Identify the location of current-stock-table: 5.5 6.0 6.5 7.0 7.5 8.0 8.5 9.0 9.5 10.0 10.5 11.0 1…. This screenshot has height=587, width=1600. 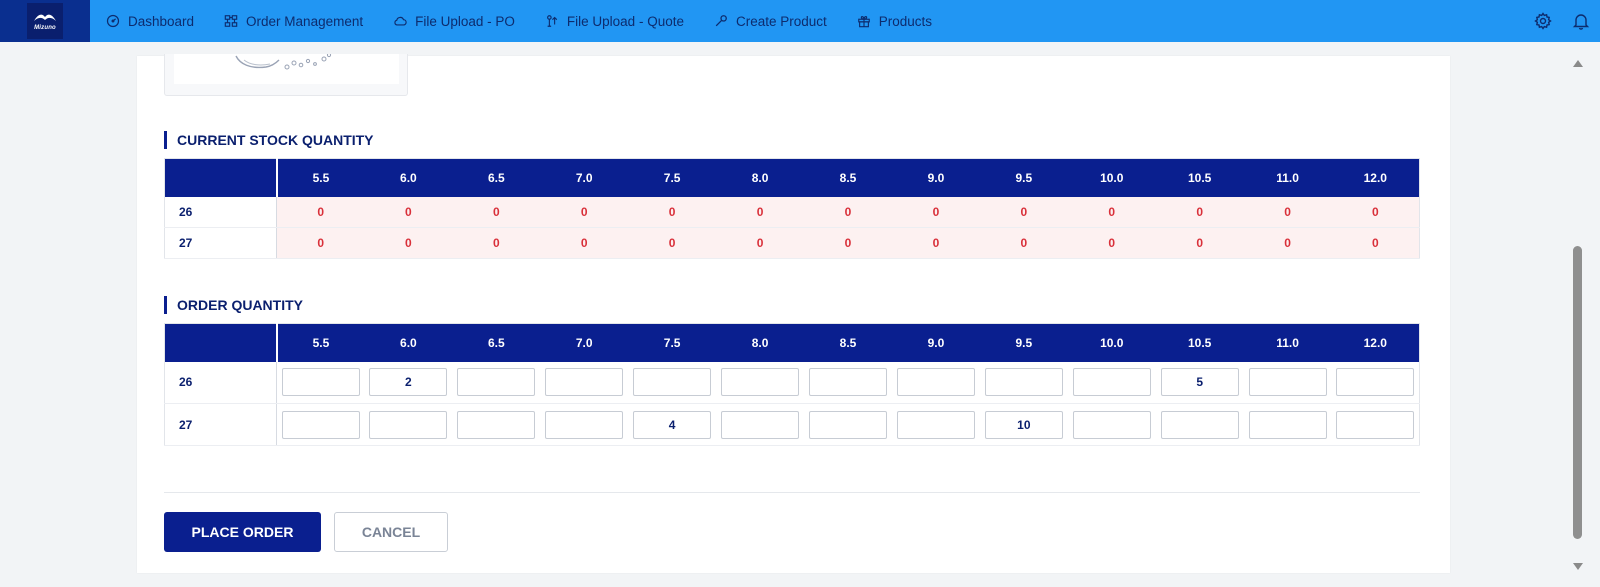
(792, 208).